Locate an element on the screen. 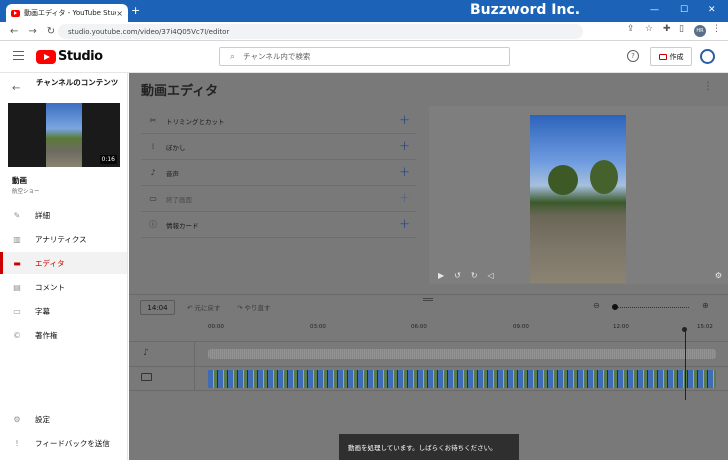 The image size is (728, 460). volume-icon: ◁ is located at coordinates (491, 275).